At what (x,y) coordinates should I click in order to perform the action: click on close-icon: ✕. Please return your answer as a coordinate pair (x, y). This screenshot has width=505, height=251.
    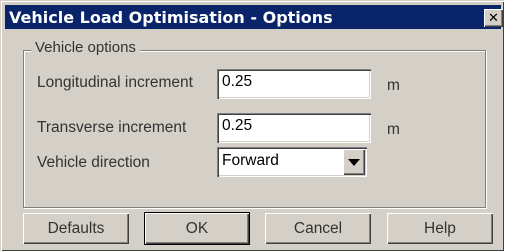
    Looking at the image, I should click on (493, 18).